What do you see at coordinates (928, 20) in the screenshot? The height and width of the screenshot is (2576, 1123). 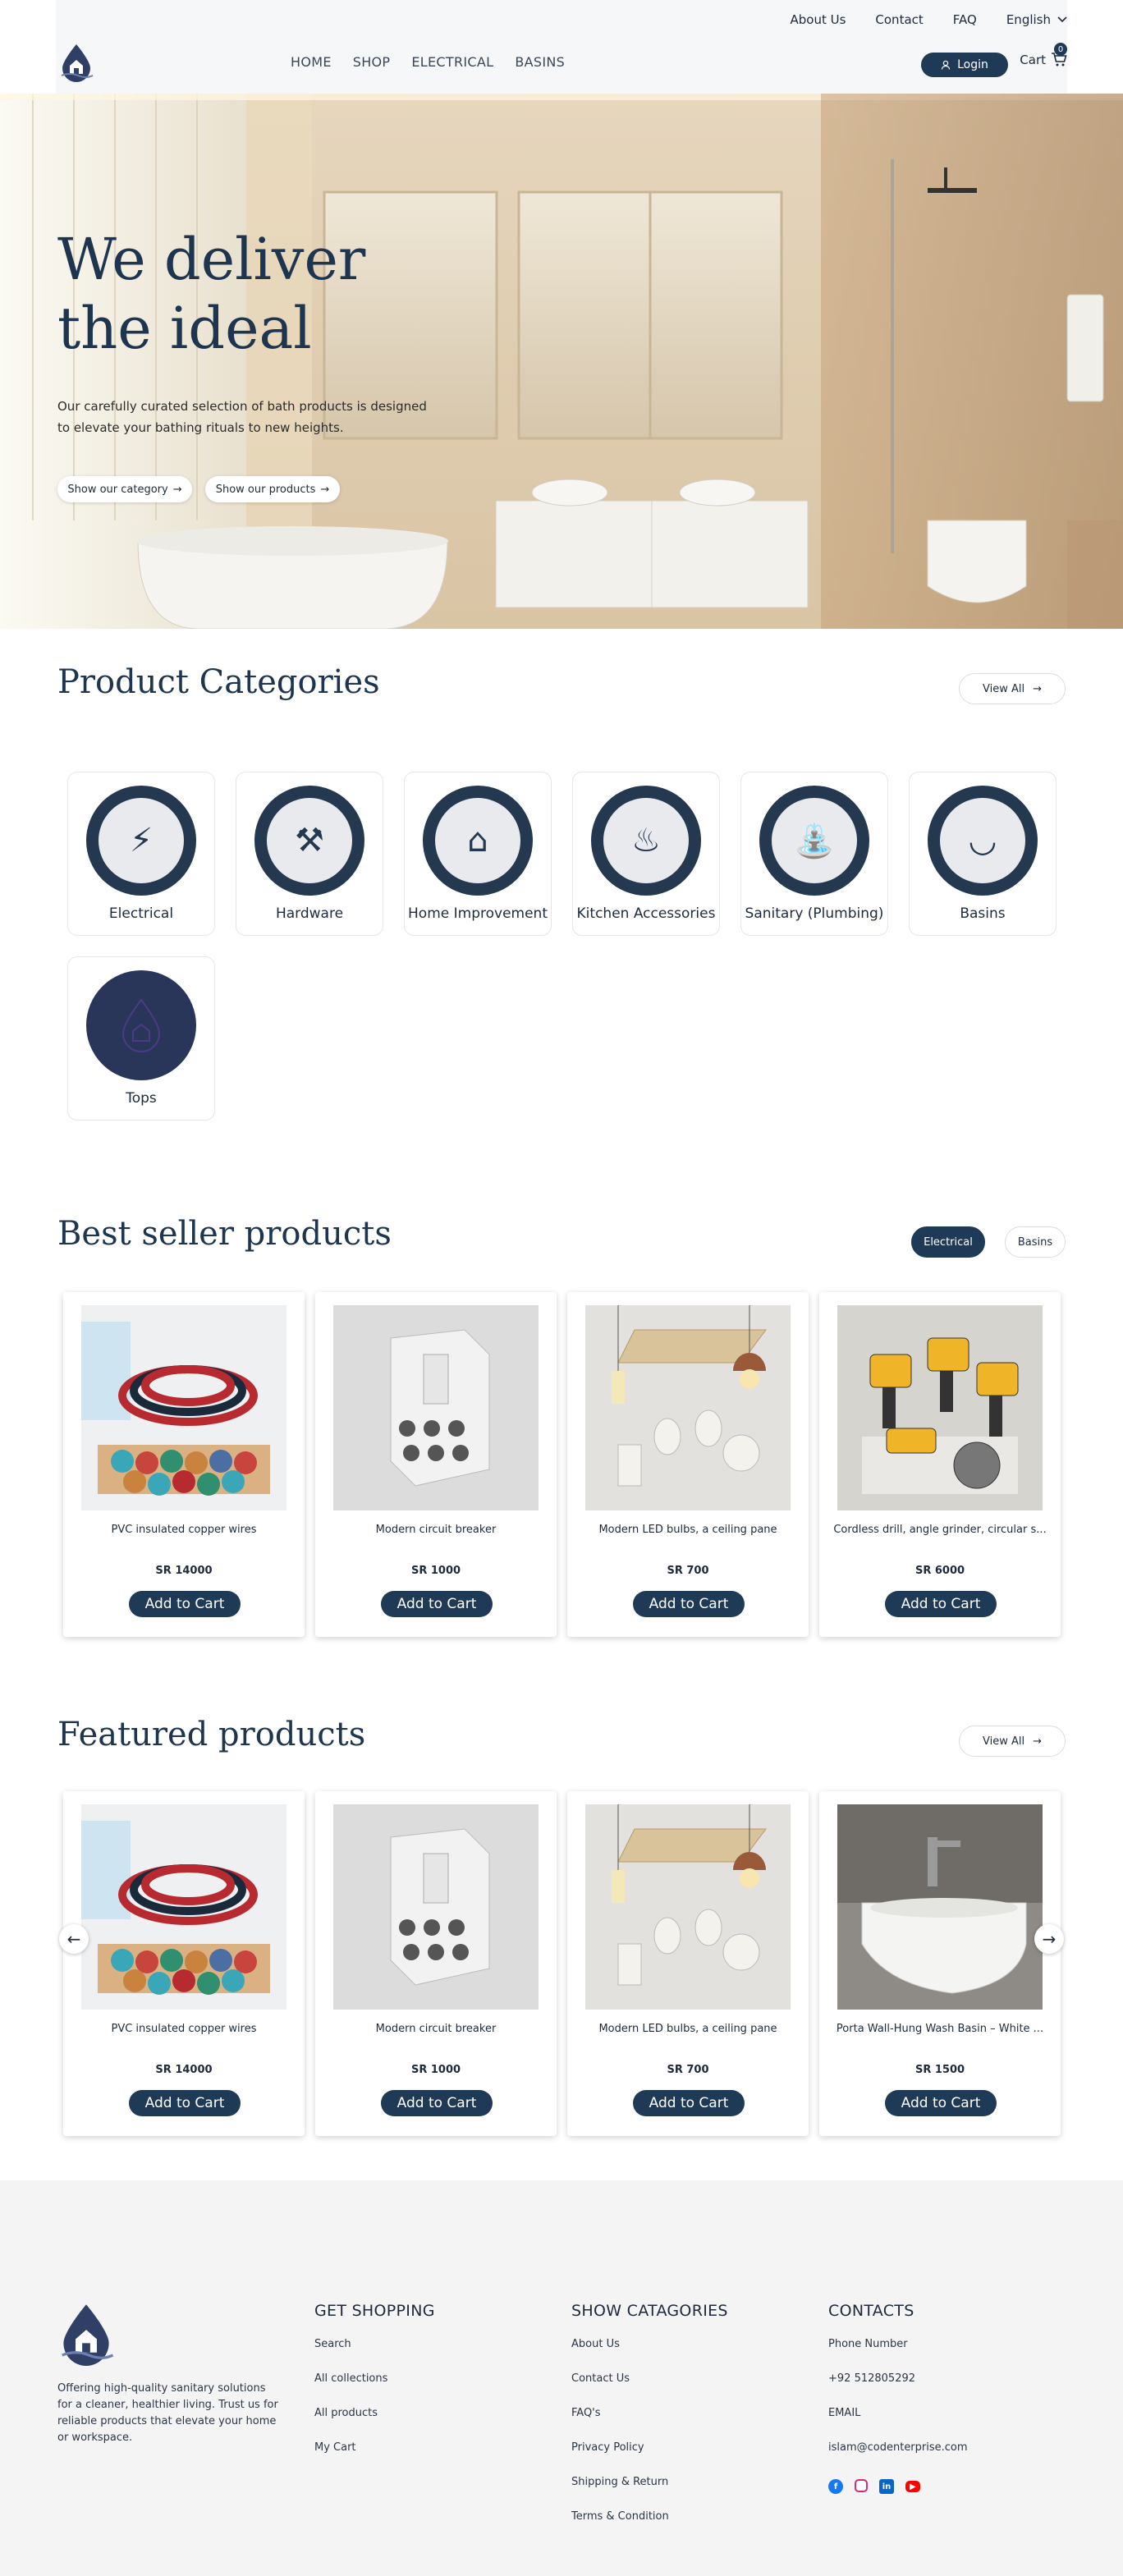 I see `top-links: About Us Contact FAQ English` at bounding box center [928, 20].